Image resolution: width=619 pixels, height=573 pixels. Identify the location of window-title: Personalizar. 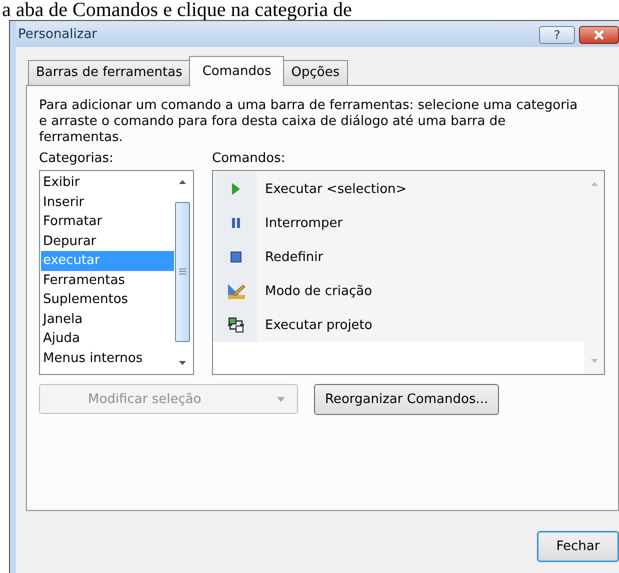
(57, 34).